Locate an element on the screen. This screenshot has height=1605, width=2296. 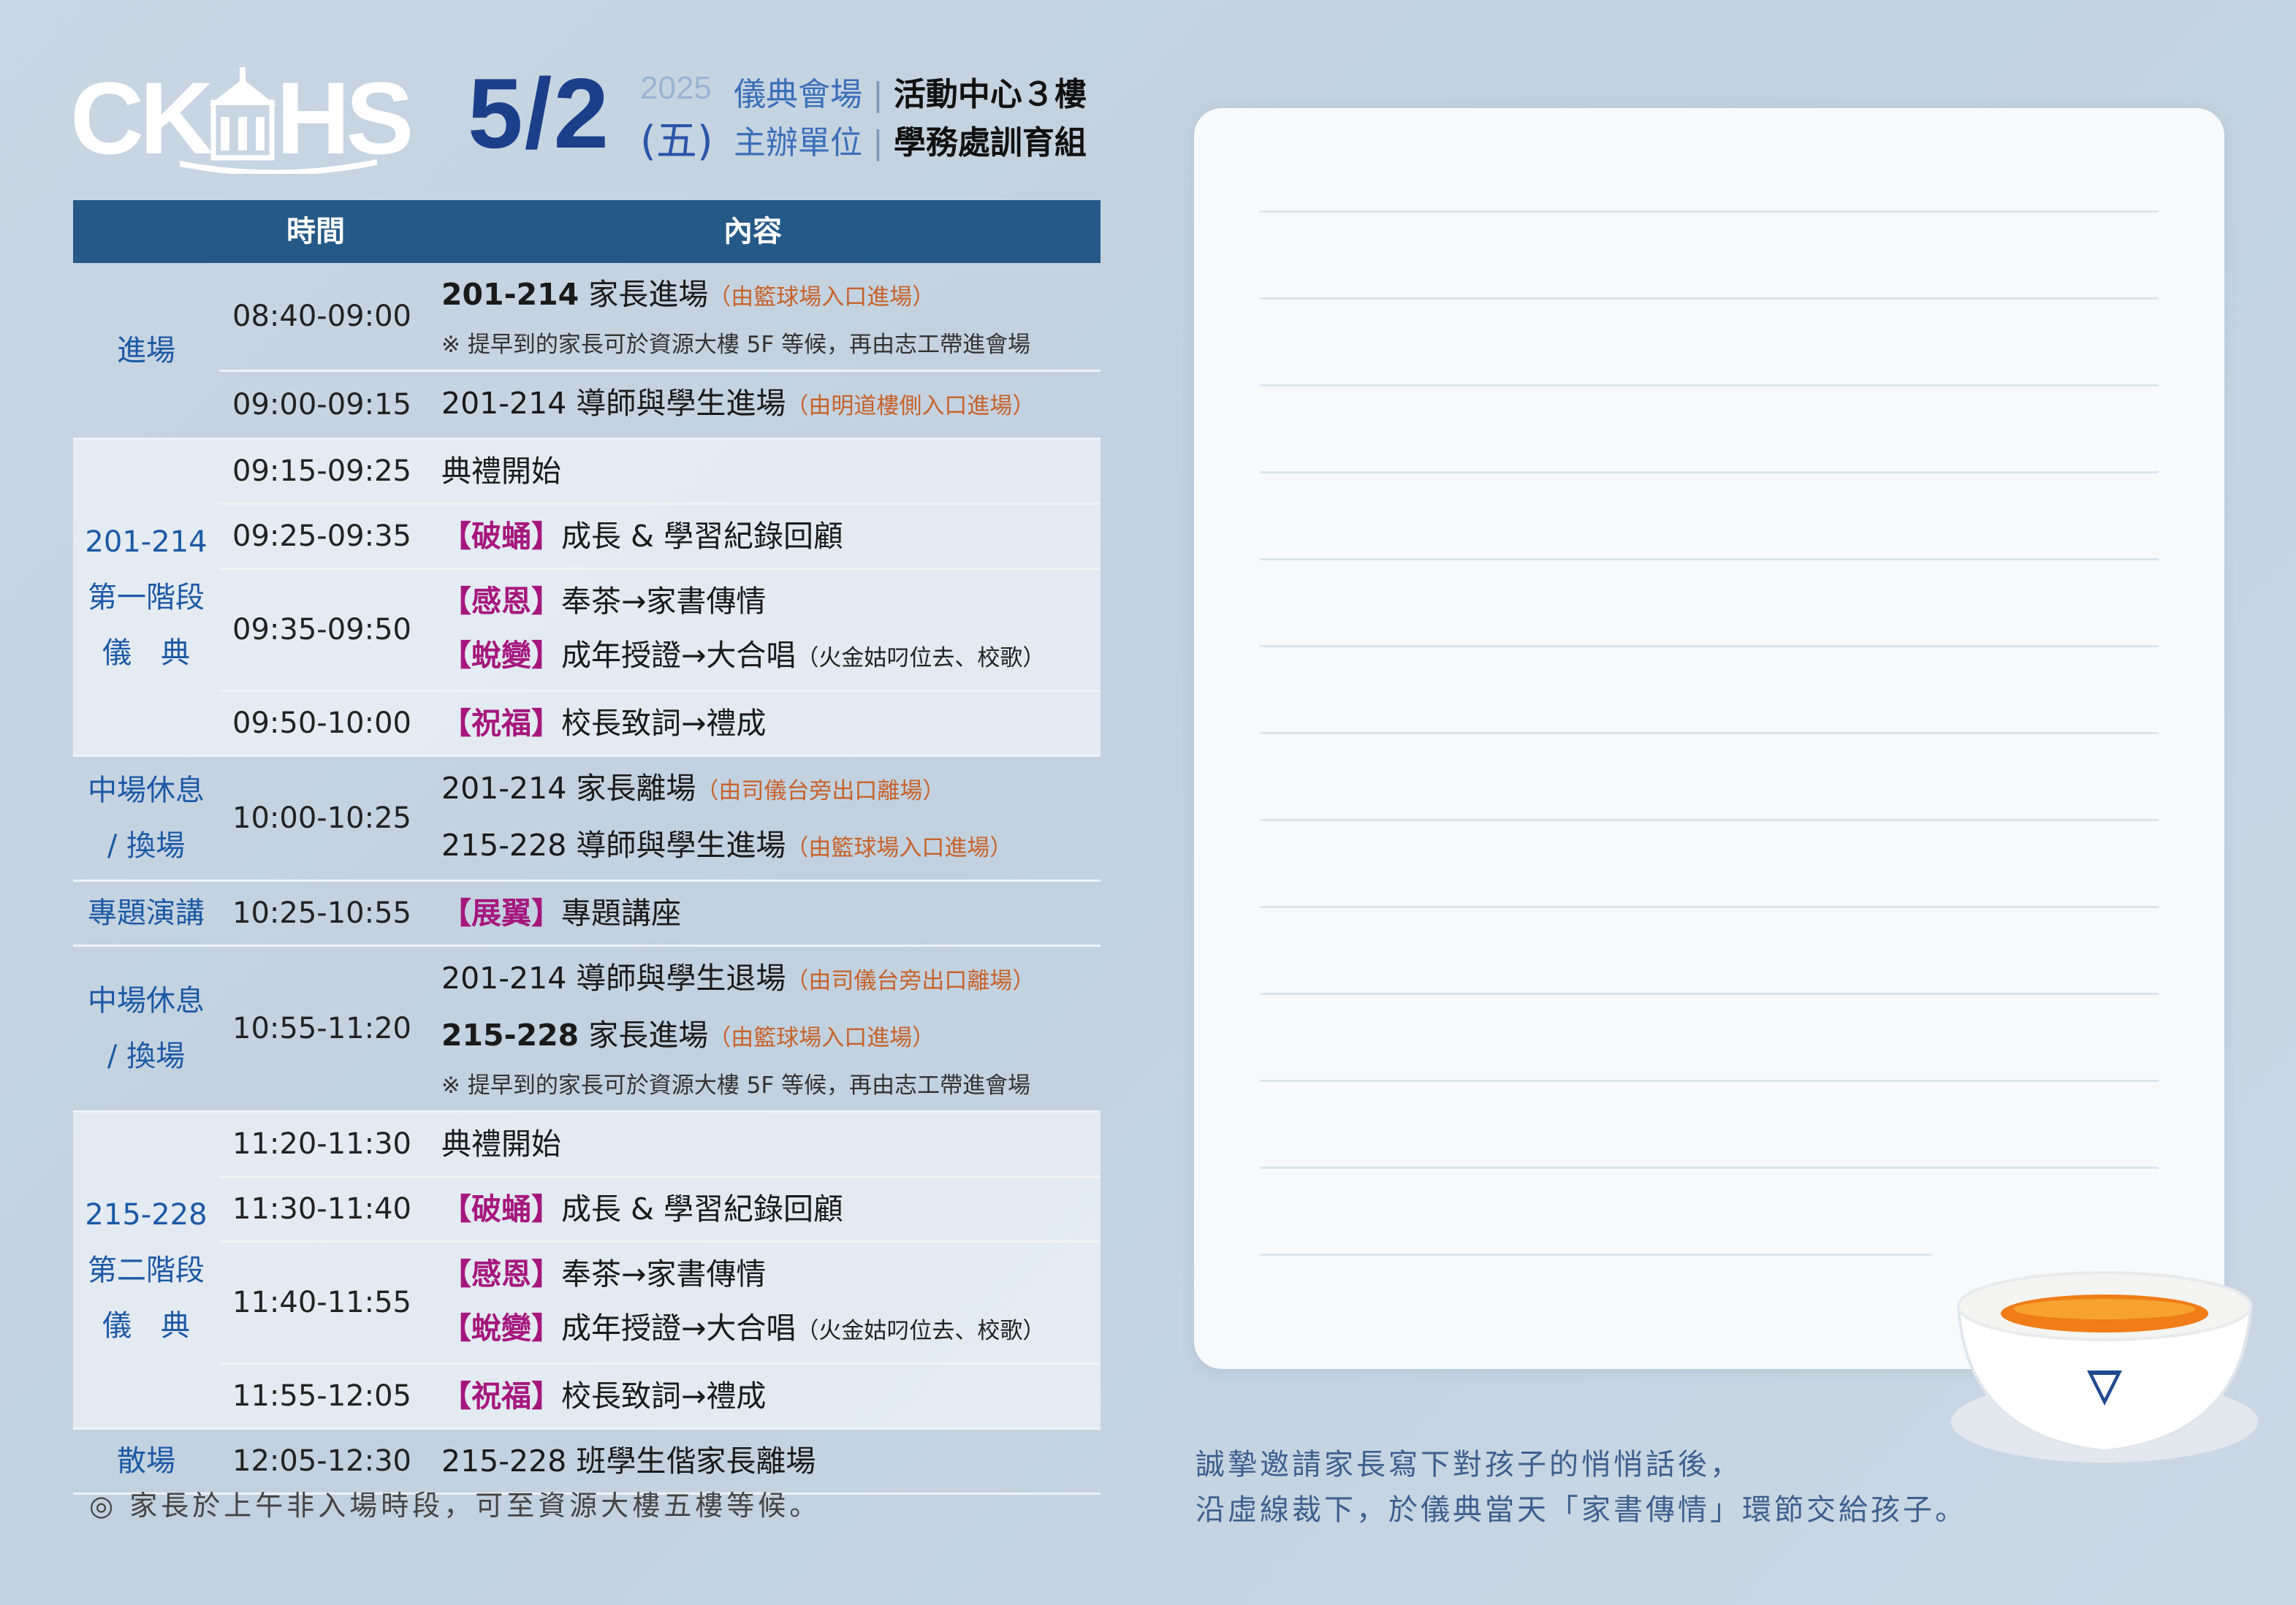
group-label-line: 專題演講 is located at coordinates (146, 913).